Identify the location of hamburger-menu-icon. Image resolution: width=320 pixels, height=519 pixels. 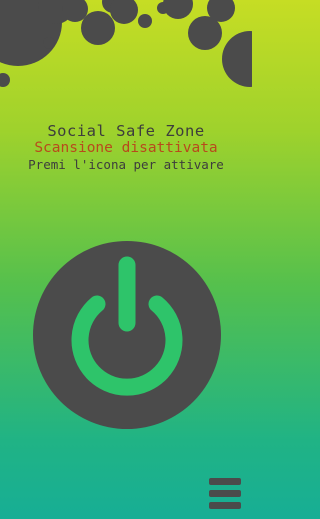
(225, 494).